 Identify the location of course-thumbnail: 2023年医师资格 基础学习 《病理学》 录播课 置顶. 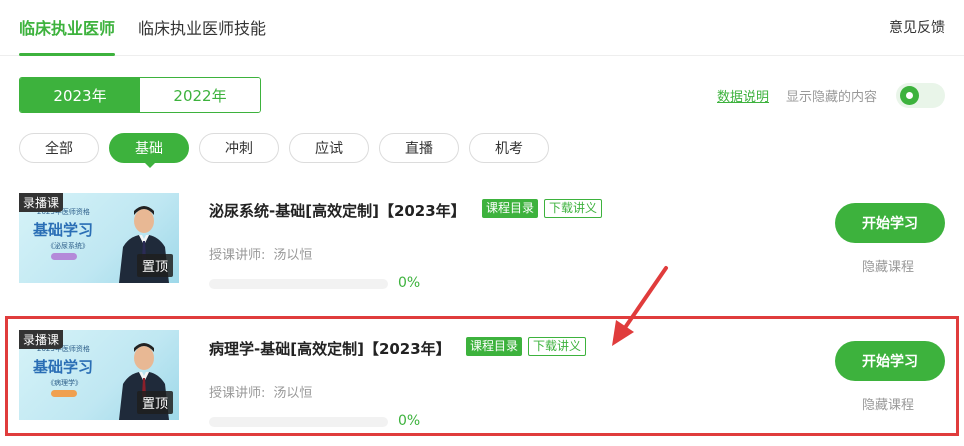
(99, 375).